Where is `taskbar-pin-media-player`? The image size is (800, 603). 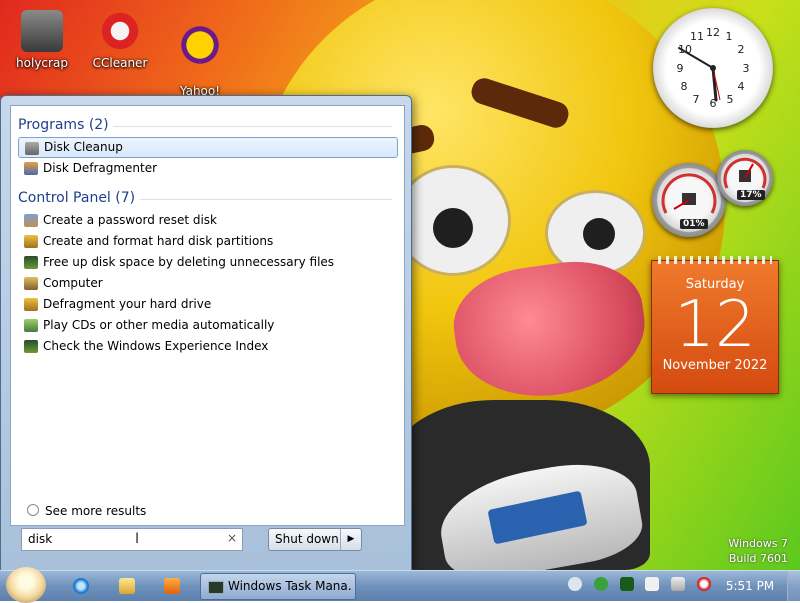
taskbar-pin-media-player is located at coordinates (172, 586).